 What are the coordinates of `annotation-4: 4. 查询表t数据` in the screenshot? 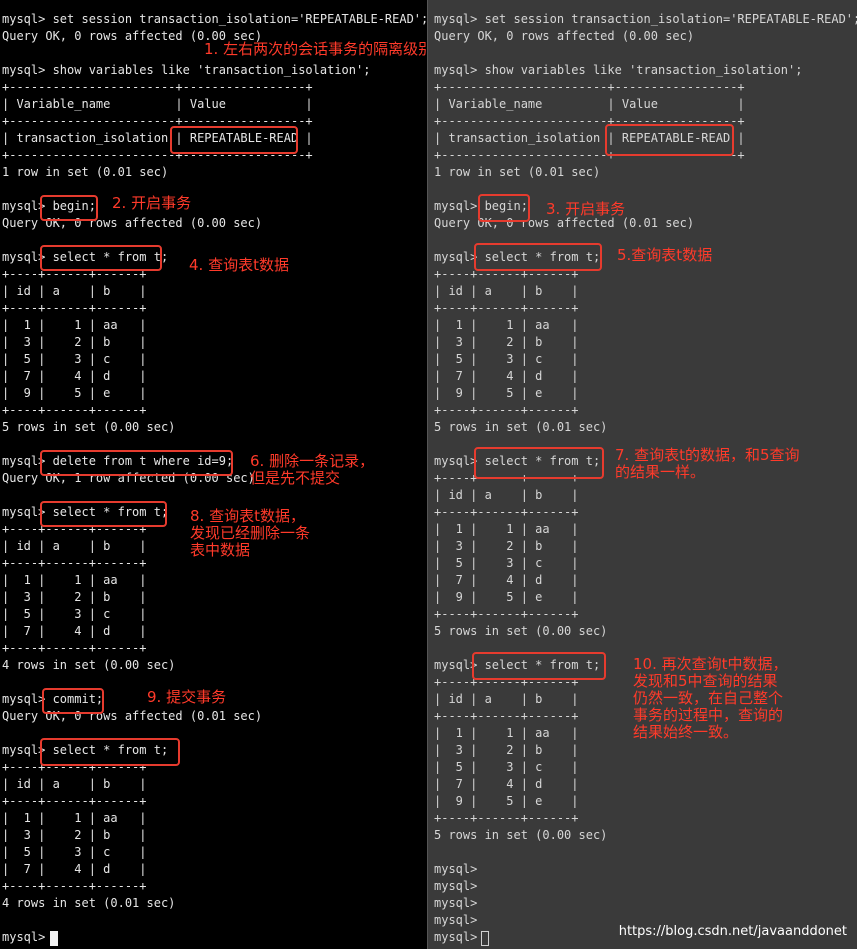 It's located at (239, 265).